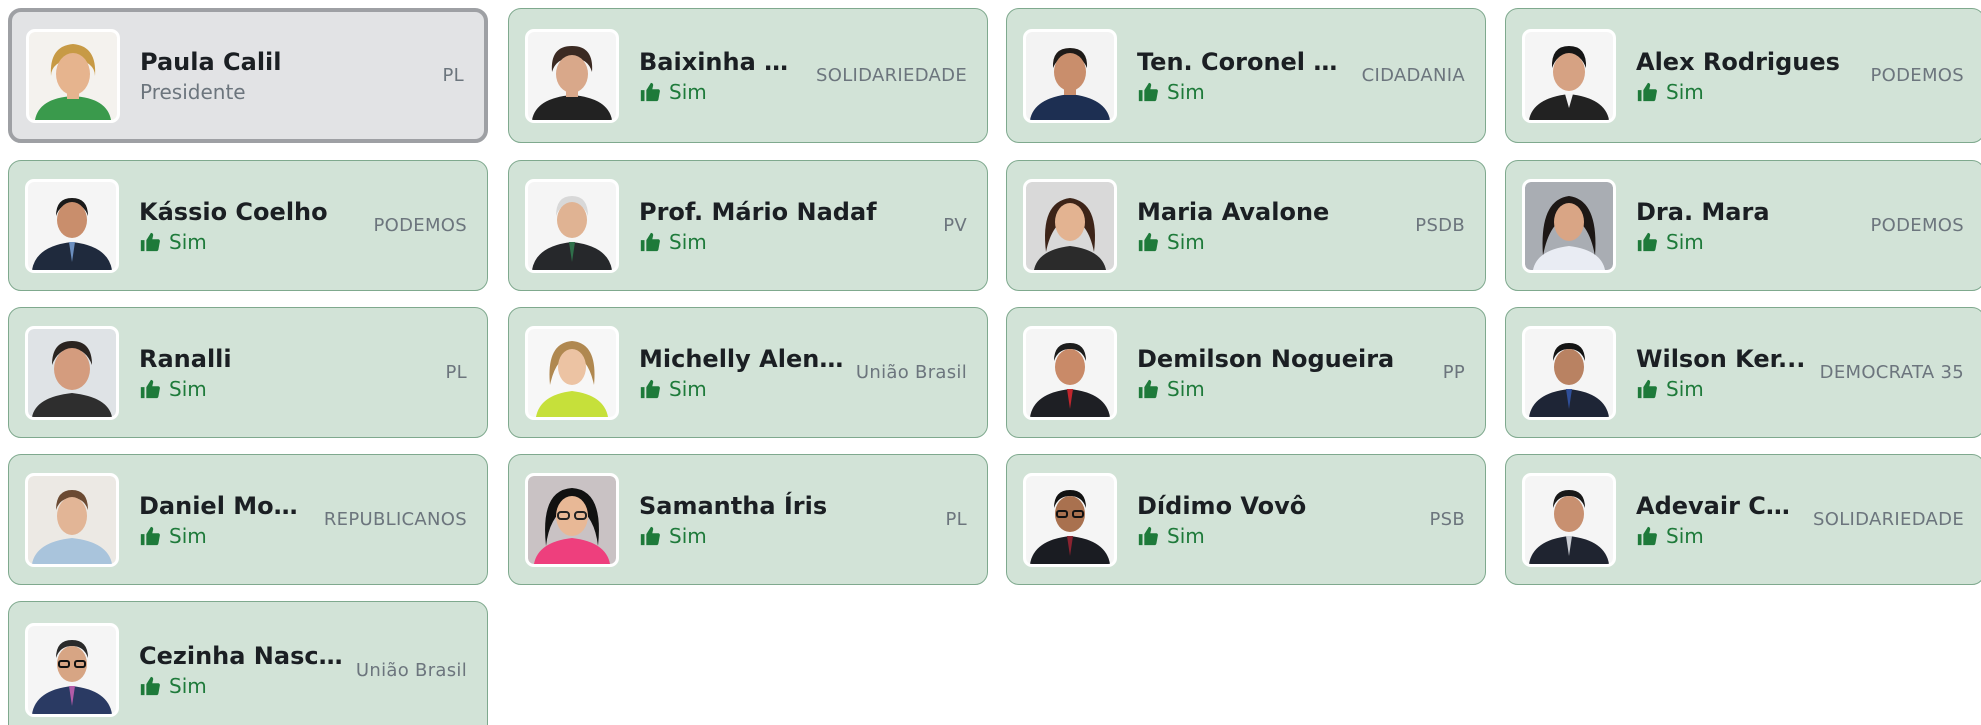 Image resolution: width=1981 pixels, height=725 pixels. Describe the element at coordinates (758, 211) in the screenshot. I see `member-name: Prof. Mário Nadaf` at that location.